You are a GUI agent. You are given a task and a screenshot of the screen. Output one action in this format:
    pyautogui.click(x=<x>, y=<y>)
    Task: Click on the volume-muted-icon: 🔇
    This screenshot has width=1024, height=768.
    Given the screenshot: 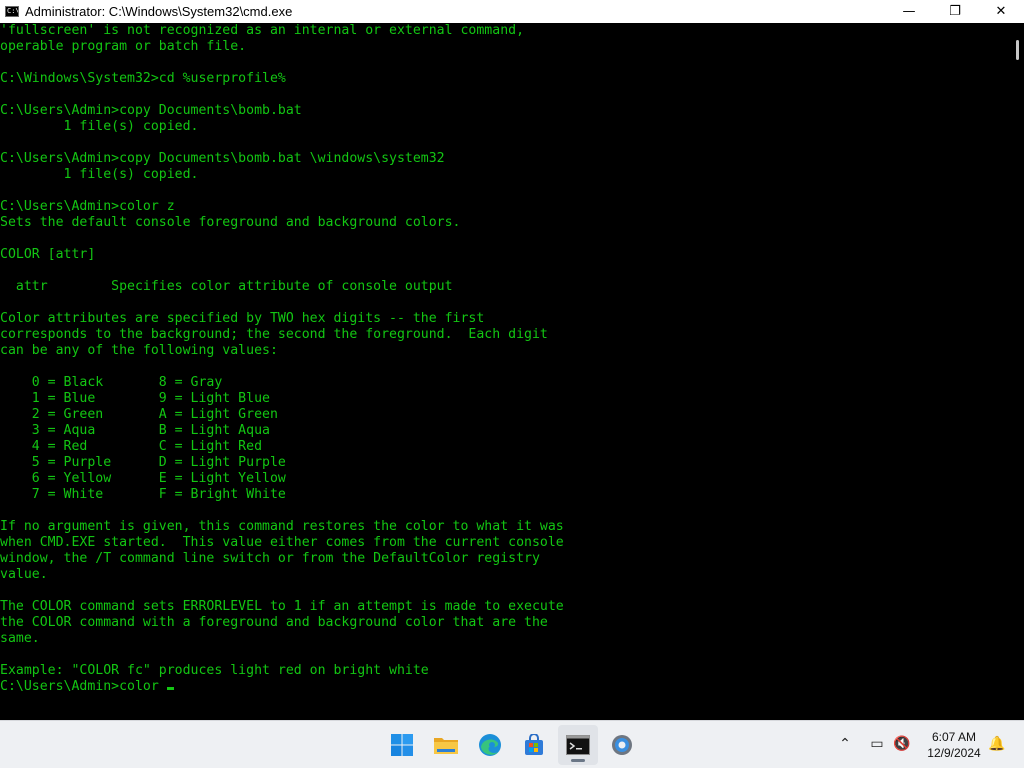 What is the action you would take?
    pyautogui.click(x=902, y=744)
    